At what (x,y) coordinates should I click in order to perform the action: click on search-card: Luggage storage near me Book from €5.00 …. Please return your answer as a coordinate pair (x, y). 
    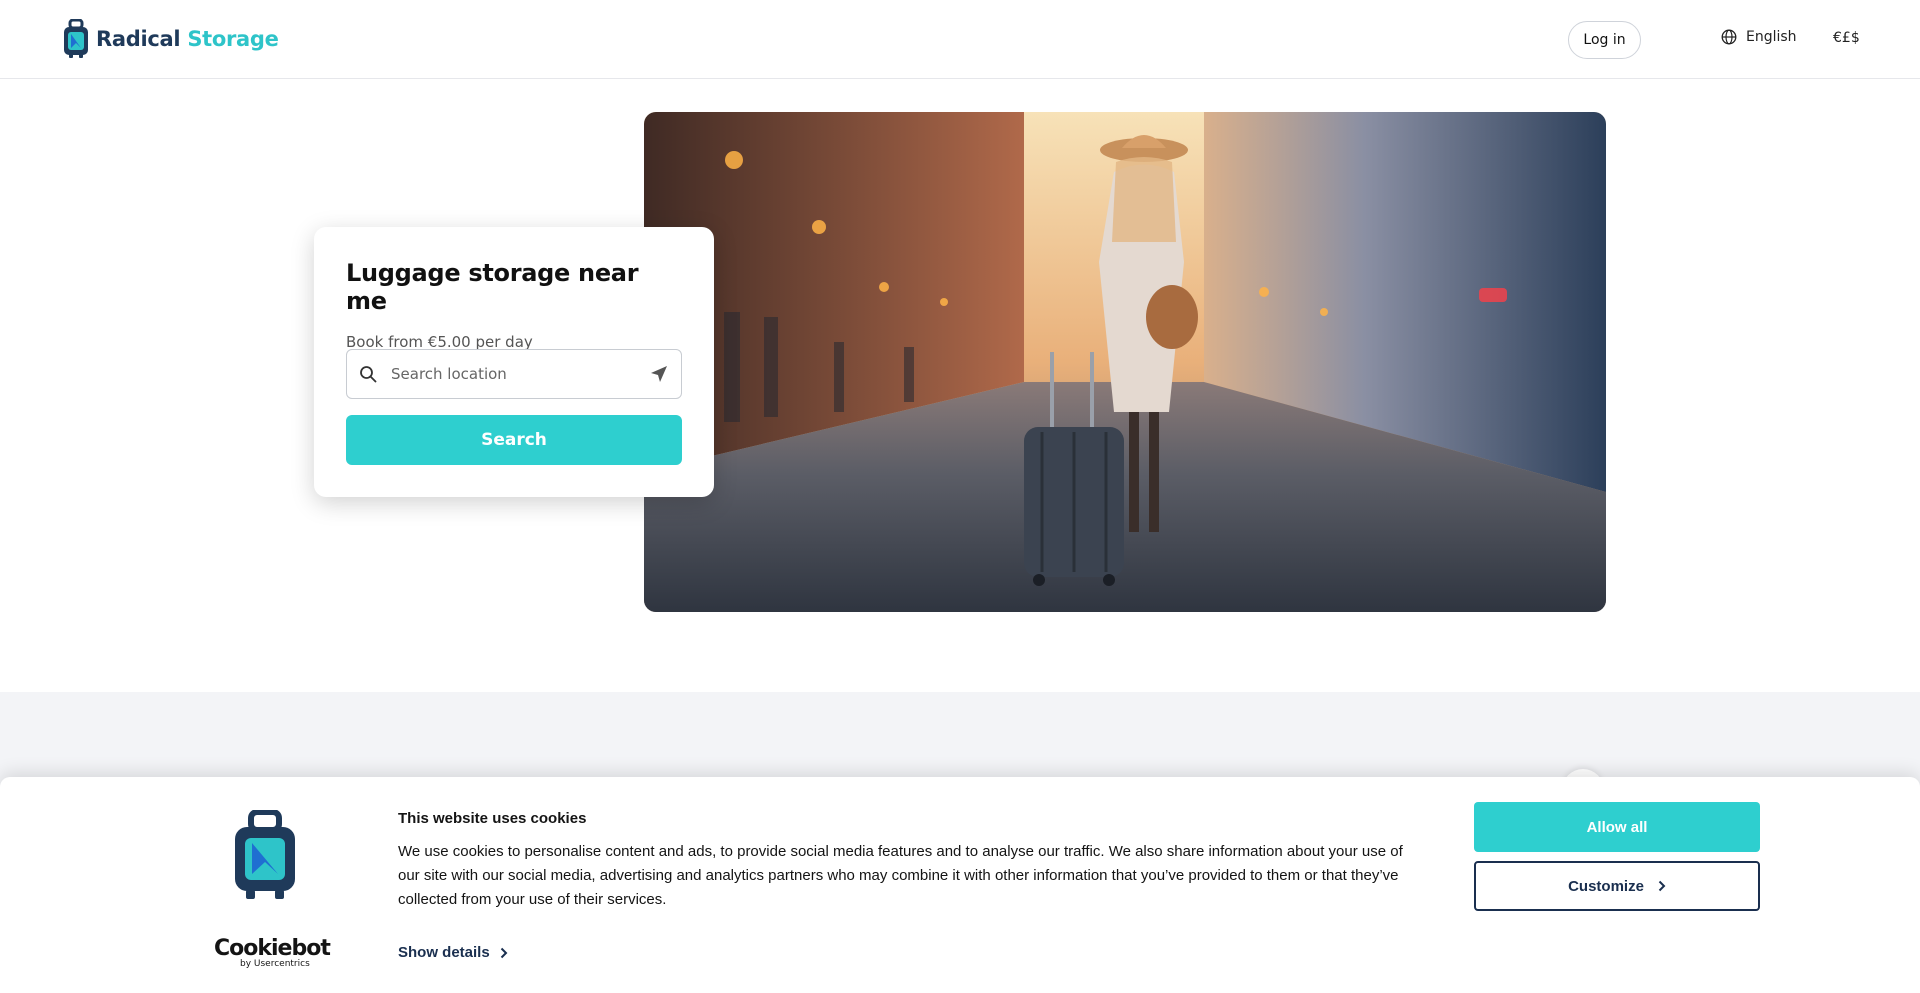
    Looking at the image, I should click on (514, 362).